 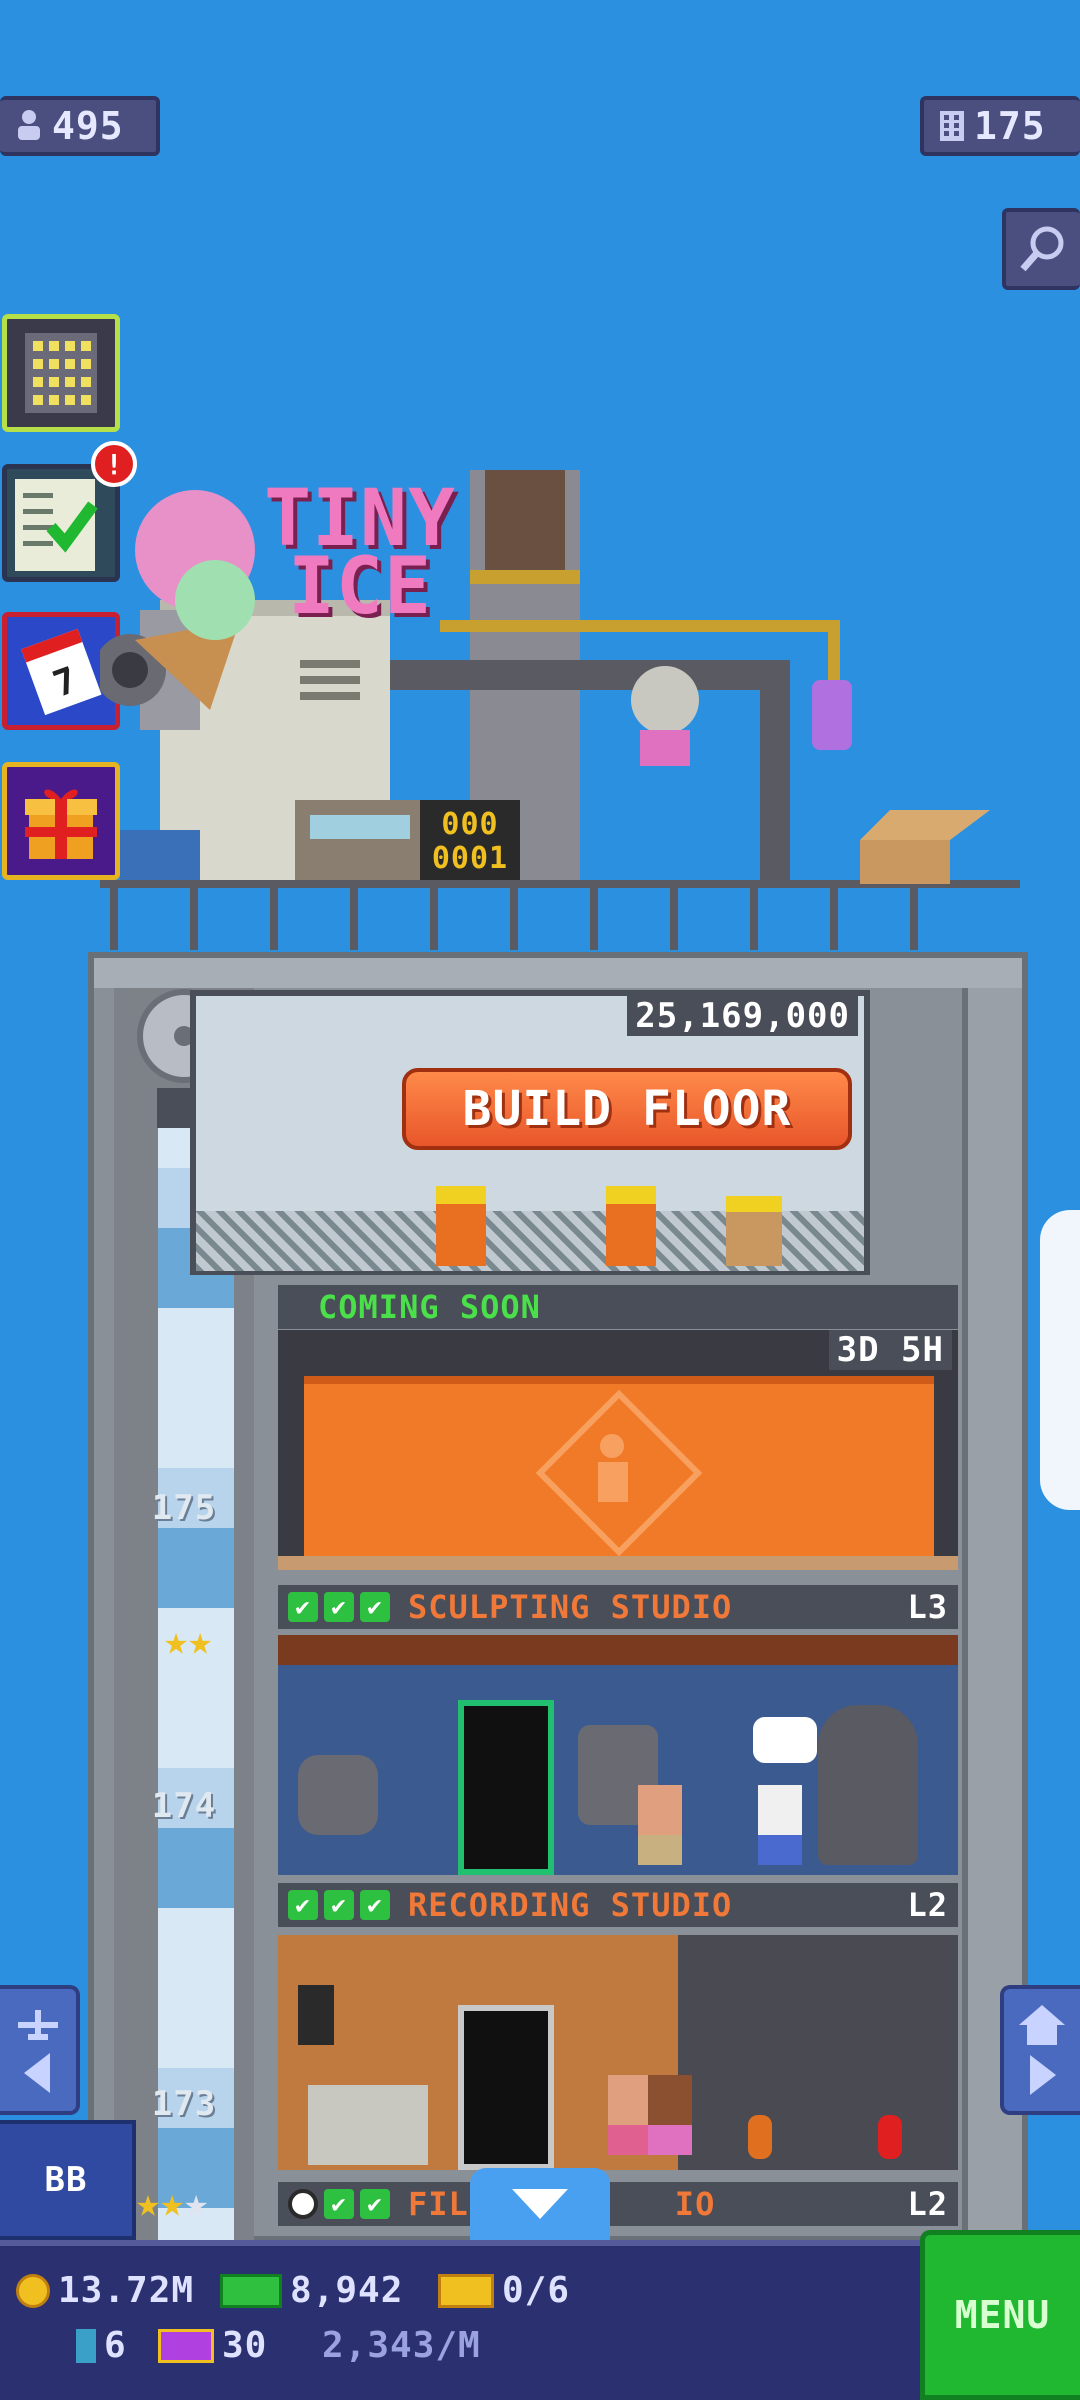 What do you see at coordinates (1060, 1360) in the screenshot?
I see `cloud` at bounding box center [1060, 1360].